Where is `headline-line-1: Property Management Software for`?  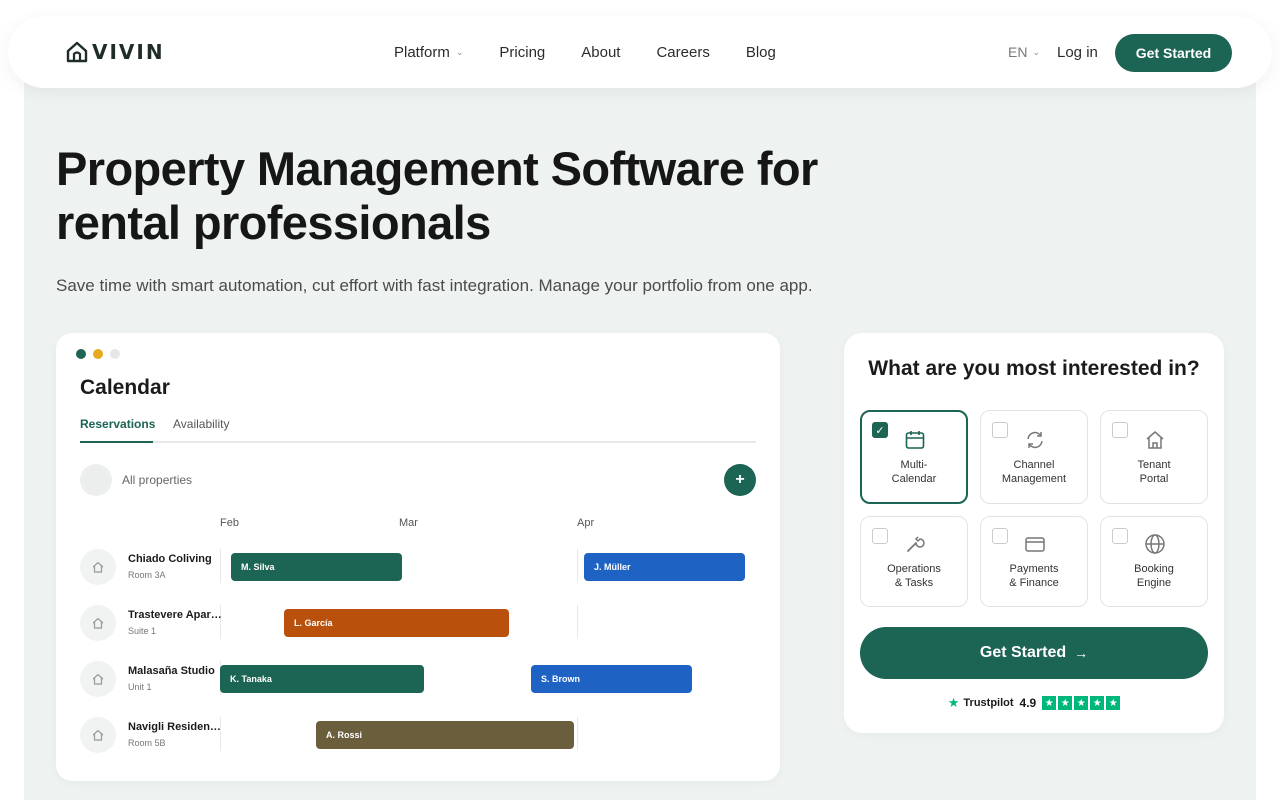
headline-line-1: Property Management Software for is located at coordinates (437, 168).